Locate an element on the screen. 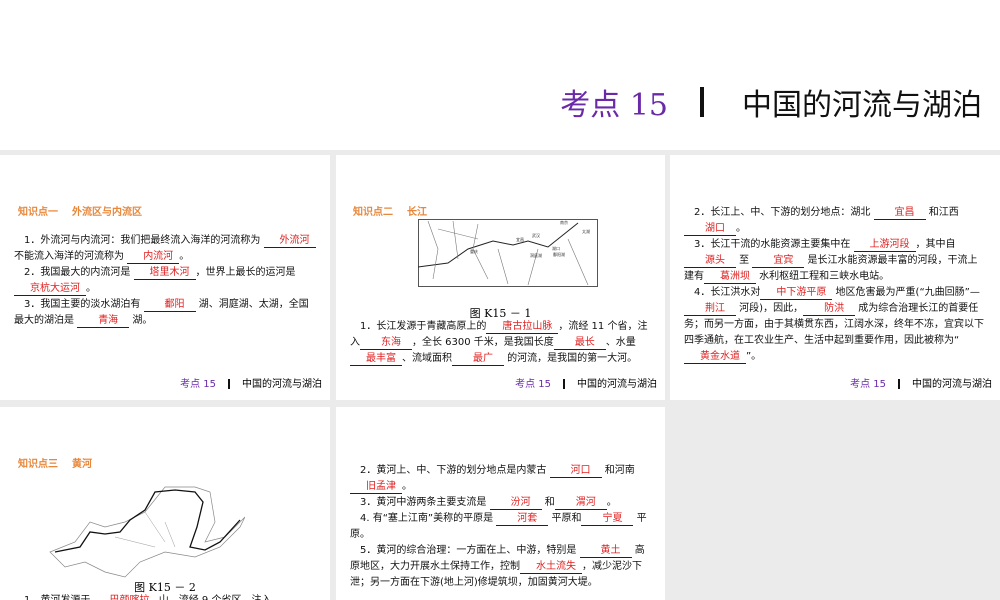 The width and height of the screenshot is (1000, 600). topic-name: 中国的河流与湖泊 is located at coordinates (862, 105).